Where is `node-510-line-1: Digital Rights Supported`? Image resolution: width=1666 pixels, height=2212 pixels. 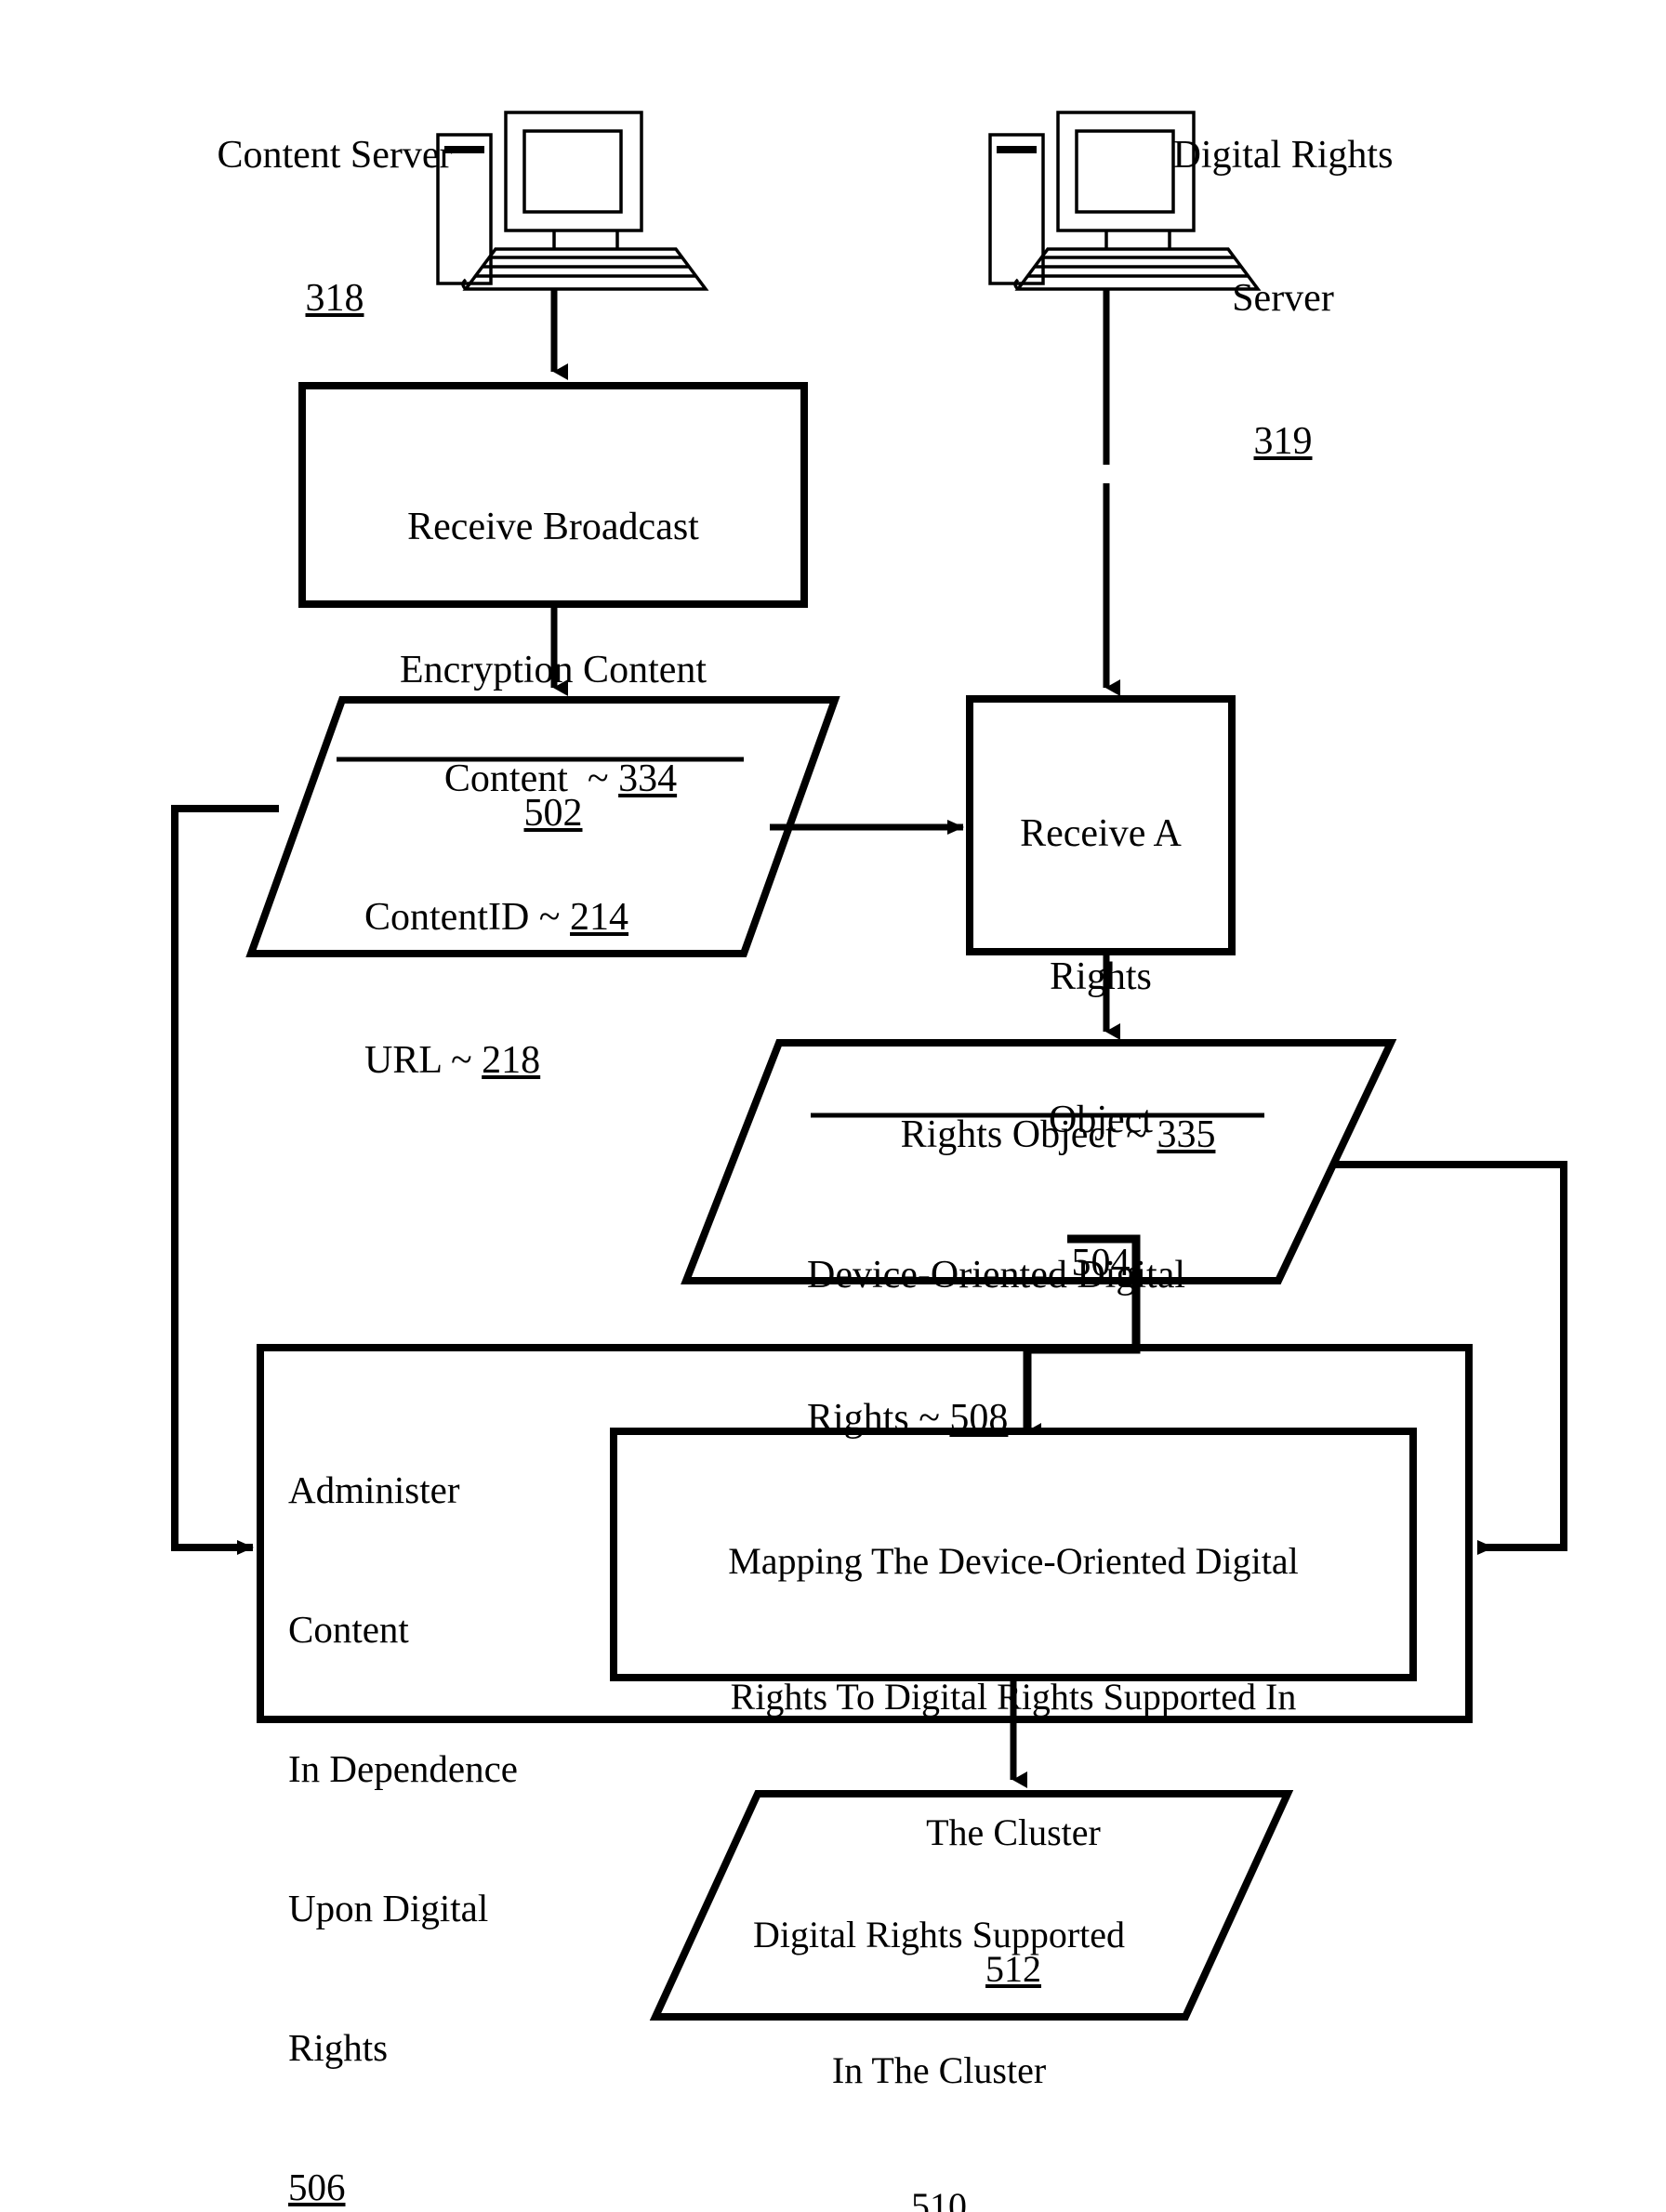
node-510-line-1: Digital Rights Supported is located at coordinates (939, 1934).